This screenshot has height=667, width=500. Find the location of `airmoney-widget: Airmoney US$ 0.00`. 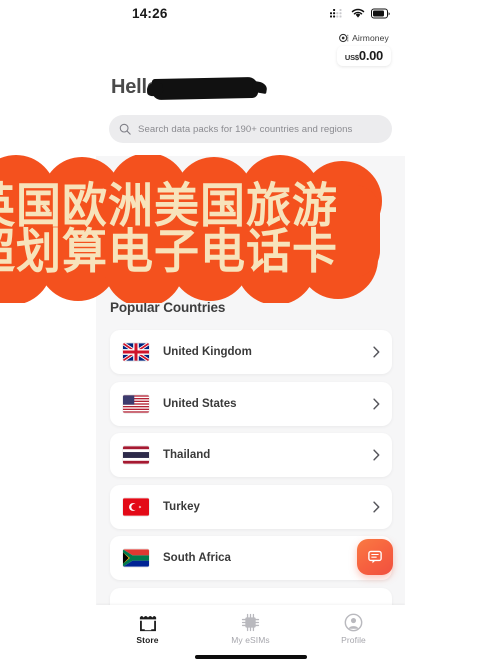

airmoney-widget: Airmoney US$ 0.00 is located at coordinates (363, 49).